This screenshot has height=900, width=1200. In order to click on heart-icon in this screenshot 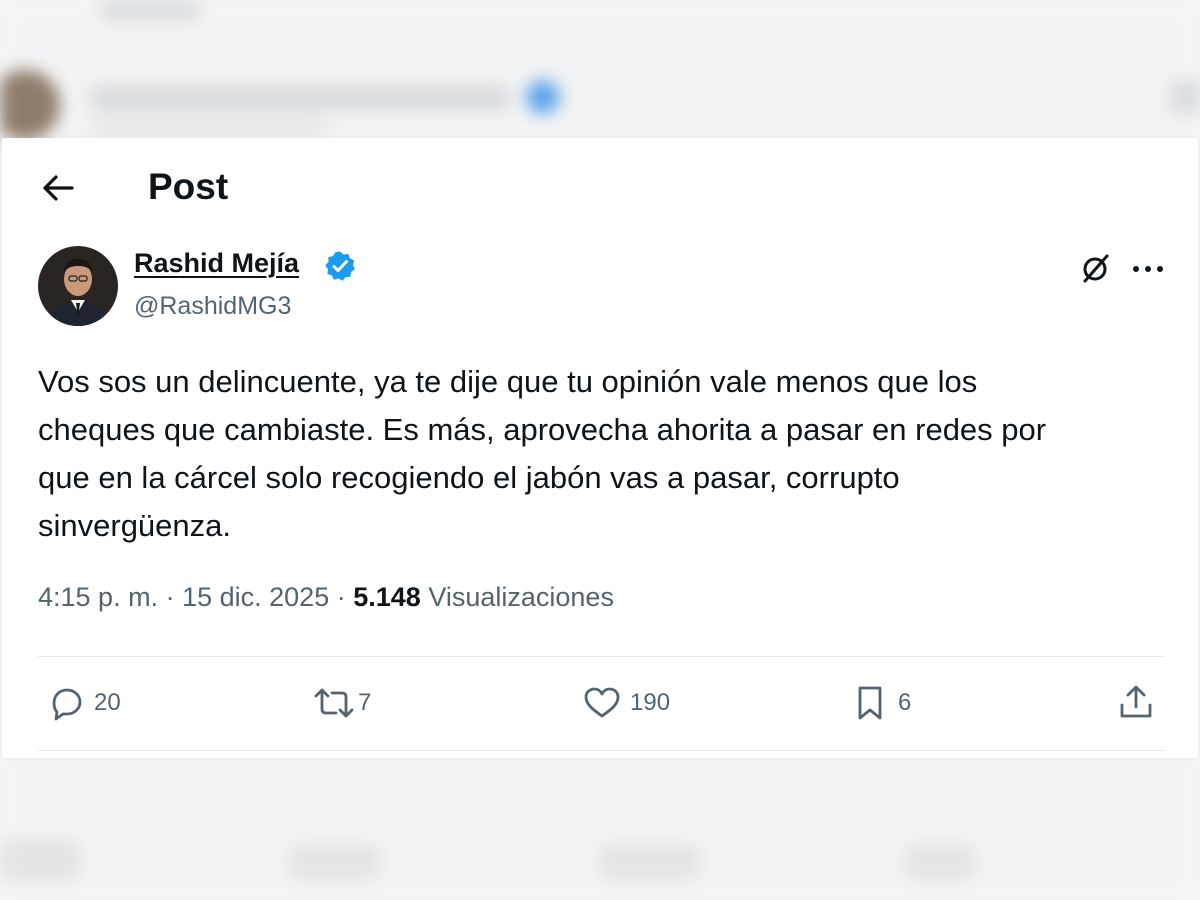, I will do `click(602, 703)`.